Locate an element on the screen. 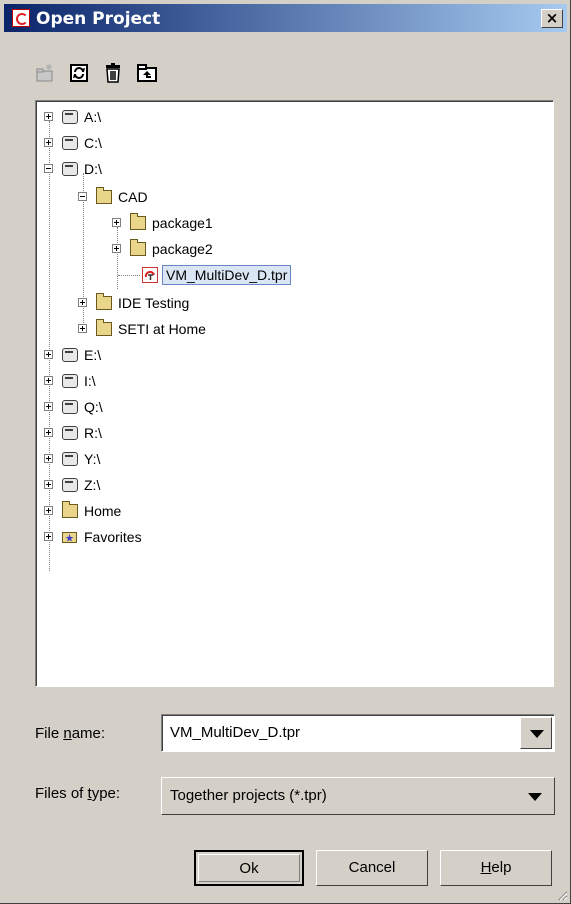 The height and width of the screenshot is (904, 571). title-bar: Open Project × is located at coordinates (285, 18).